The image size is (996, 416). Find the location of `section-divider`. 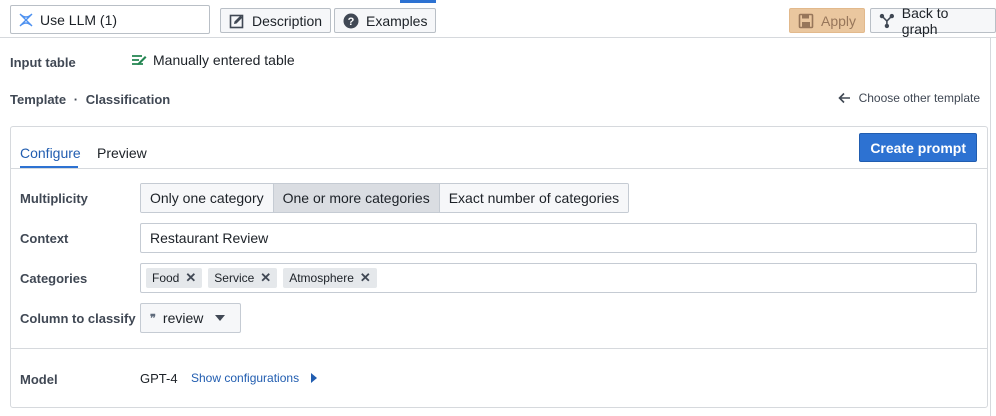

section-divider is located at coordinates (499, 348).